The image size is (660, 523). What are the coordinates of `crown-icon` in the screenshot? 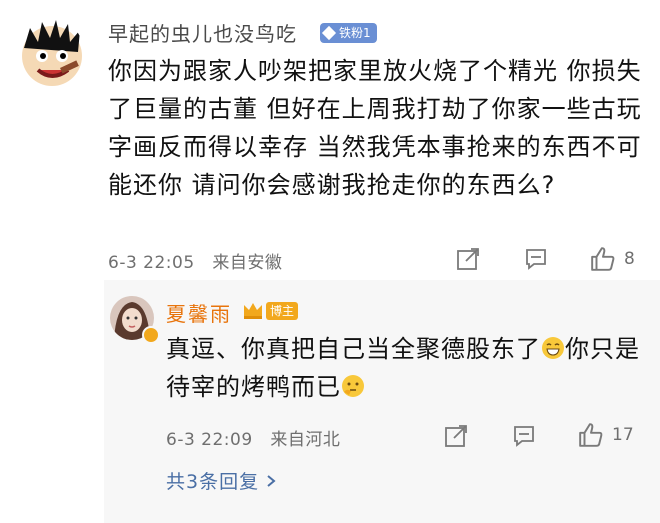 It's located at (253, 310).